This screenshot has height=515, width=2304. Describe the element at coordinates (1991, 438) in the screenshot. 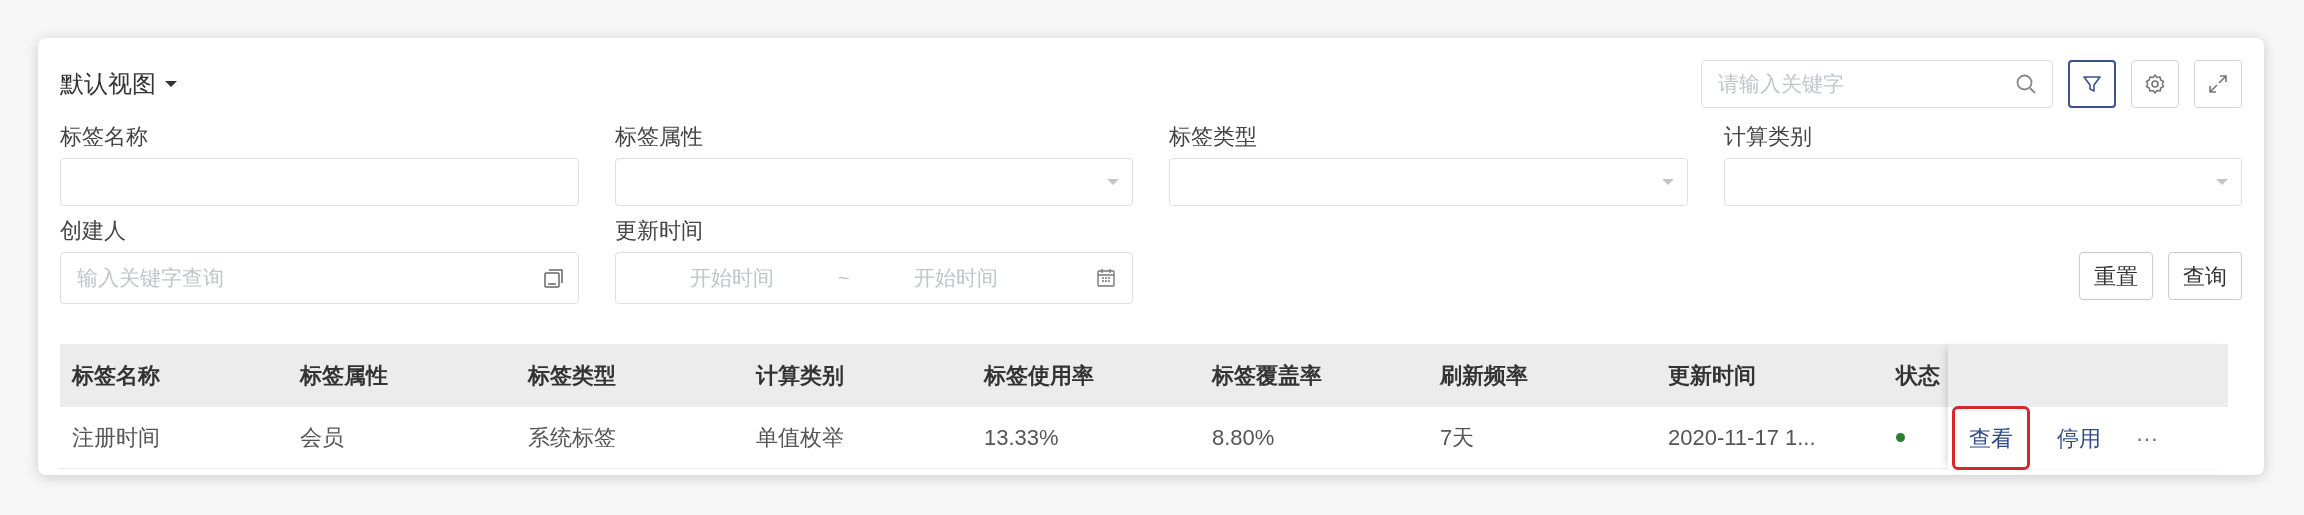

I see `row-action-link: 查看` at that location.